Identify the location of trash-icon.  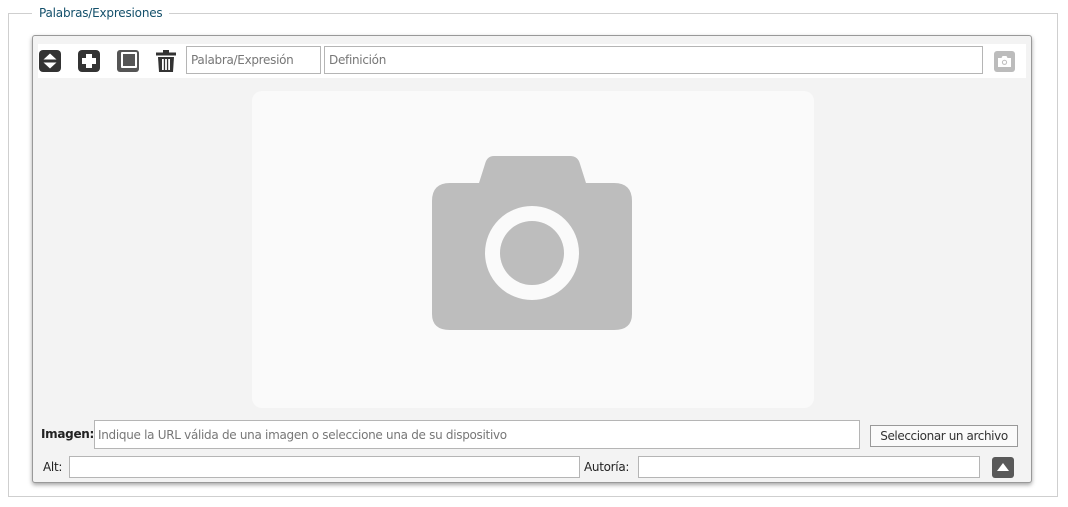
(166, 61).